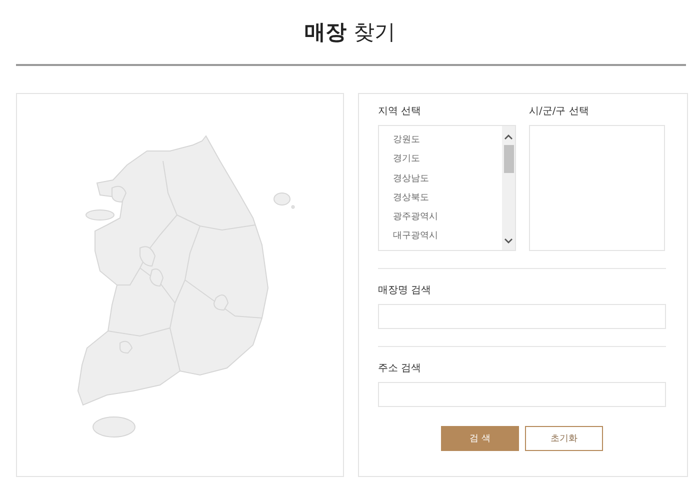 Image resolution: width=700 pixels, height=491 pixels. What do you see at coordinates (480, 438) in the screenshot?
I see `search-button: 검 색` at bounding box center [480, 438].